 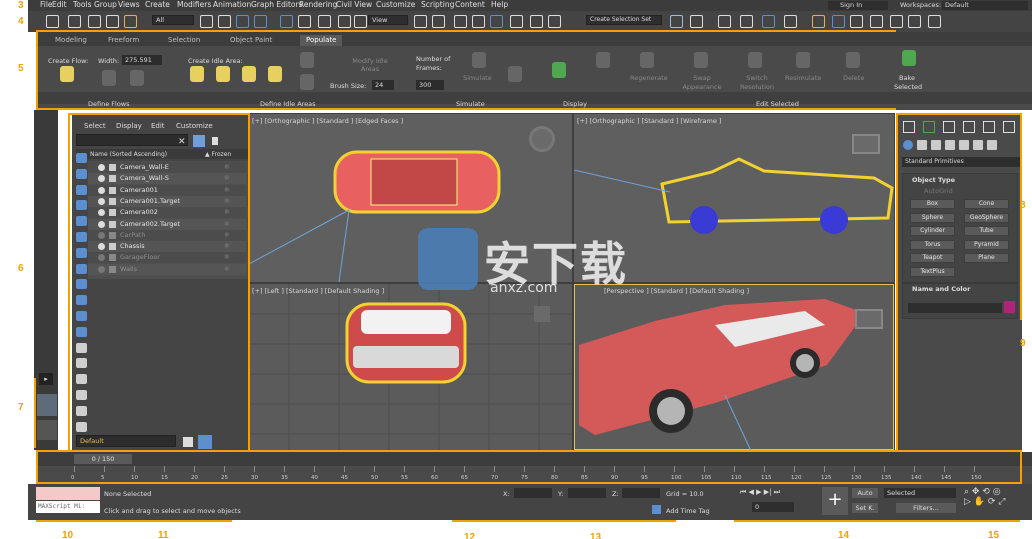 What do you see at coordinates (932, 271) in the screenshot?
I see `primitive-textplus-button: TextPlus` at bounding box center [932, 271].